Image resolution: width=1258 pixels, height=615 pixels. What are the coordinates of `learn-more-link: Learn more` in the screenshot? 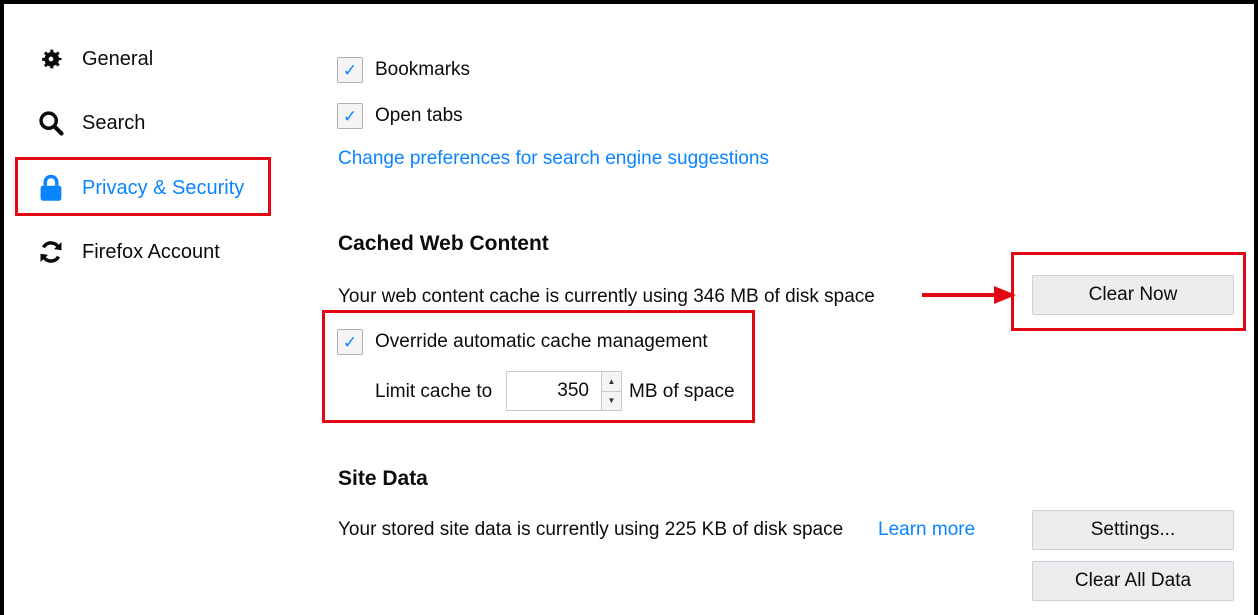 It's located at (926, 530).